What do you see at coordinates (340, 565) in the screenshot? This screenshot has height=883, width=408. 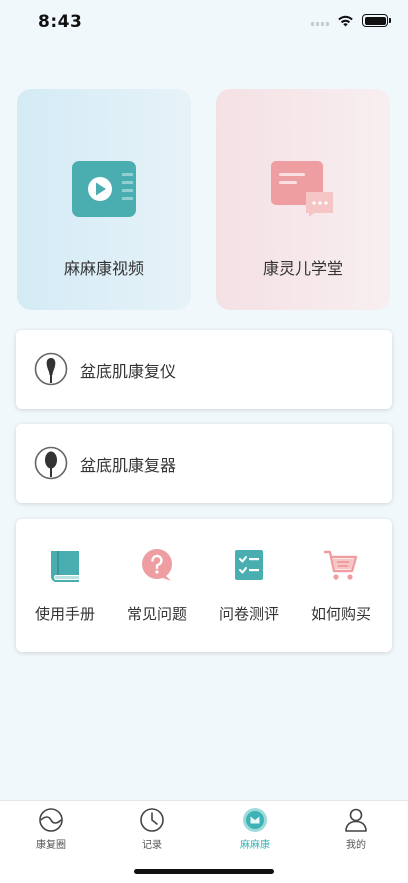 I see `cart-icon` at bounding box center [340, 565].